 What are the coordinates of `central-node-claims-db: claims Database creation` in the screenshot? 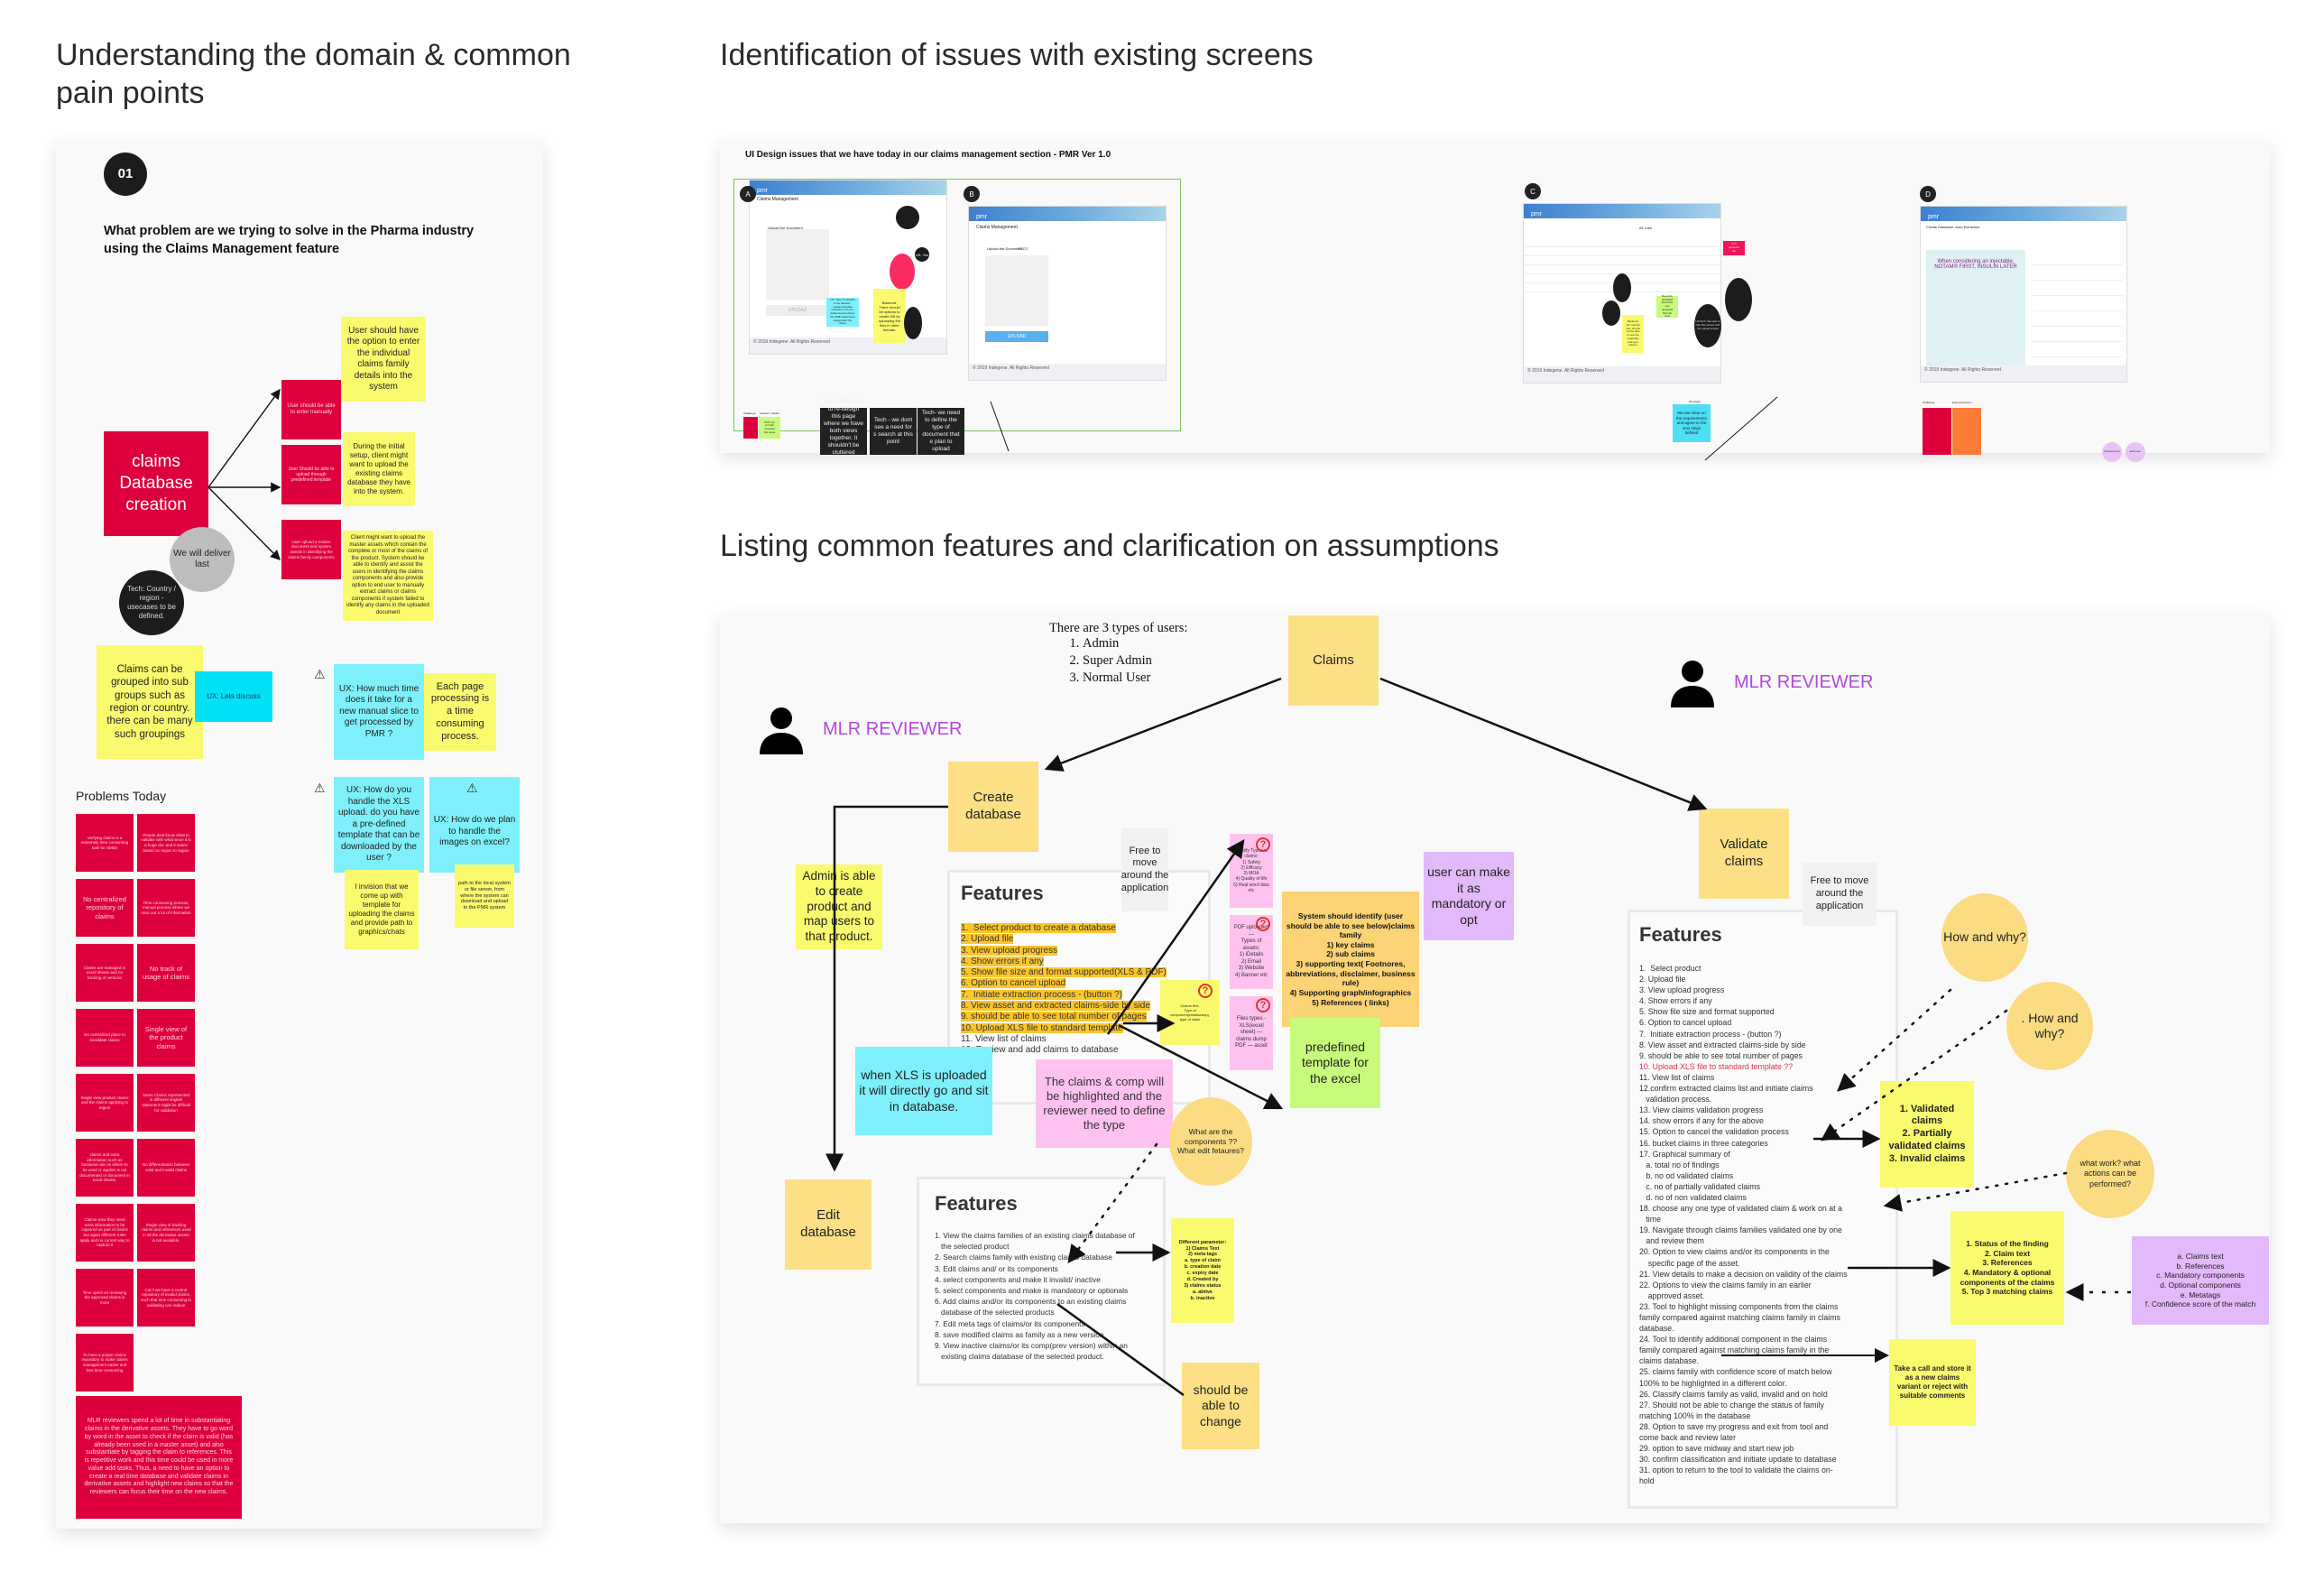 It's located at (156, 483).